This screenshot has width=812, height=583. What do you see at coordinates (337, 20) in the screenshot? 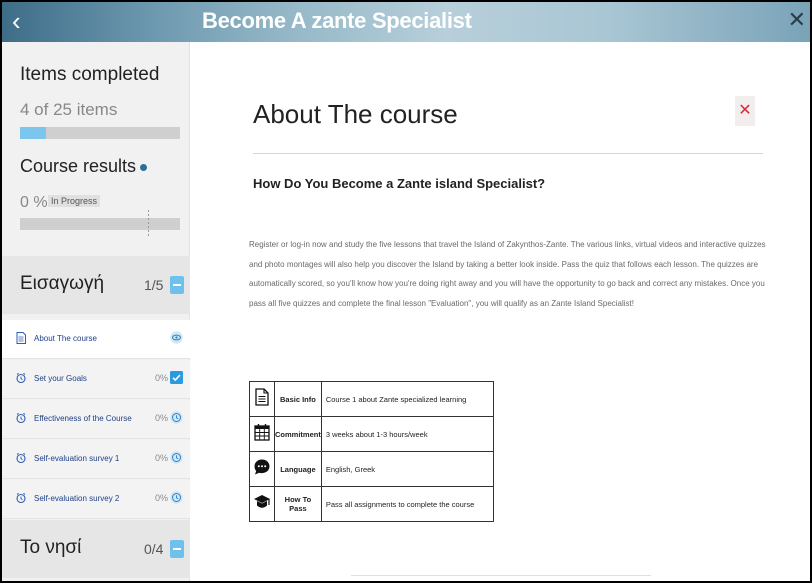
I see `course-title: Become A zante Specialist` at bounding box center [337, 20].